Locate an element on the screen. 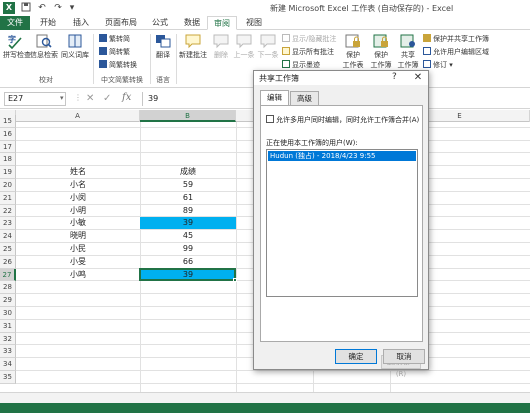 This screenshot has height=413, width=530. track-changes-button: 修订 ▾ is located at coordinates (438, 65).